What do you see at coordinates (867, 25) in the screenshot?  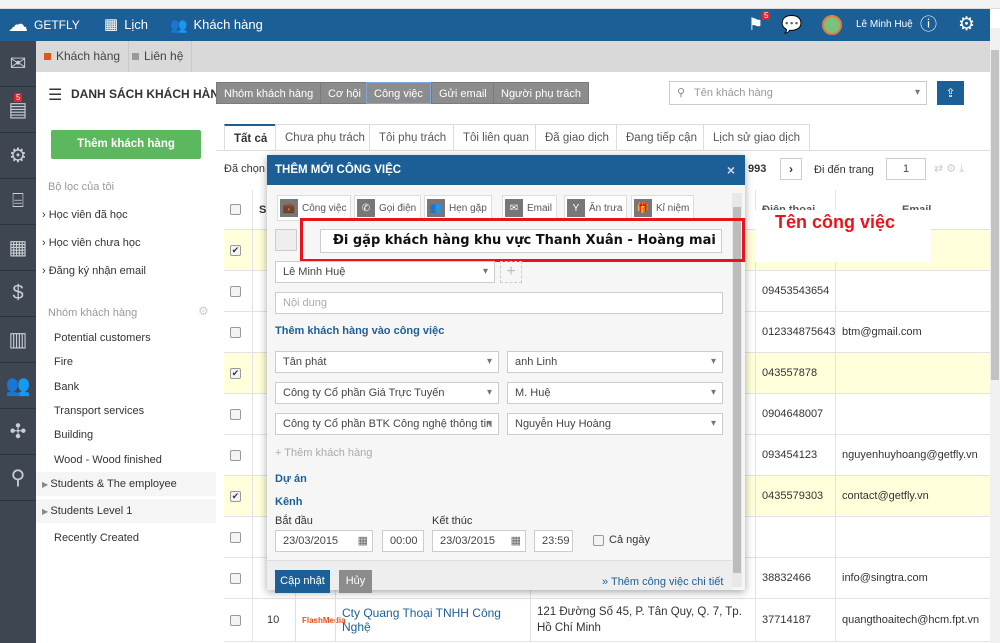 I see `user-menu: Lê Minh Huệ` at bounding box center [867, 25].